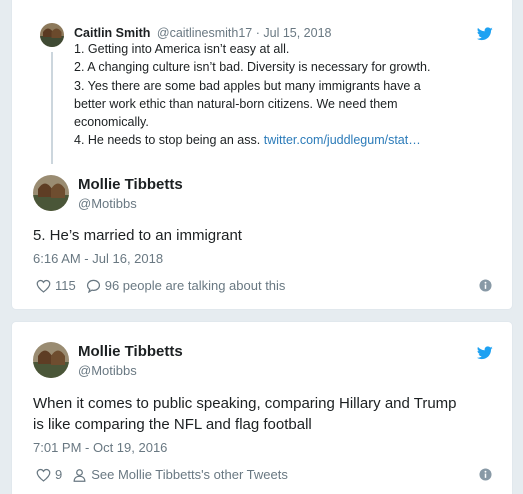 This screenshot has width=523, height=494. I want to click on tweet-text: 5. He’s married to an immigrant, so click(137, 235).